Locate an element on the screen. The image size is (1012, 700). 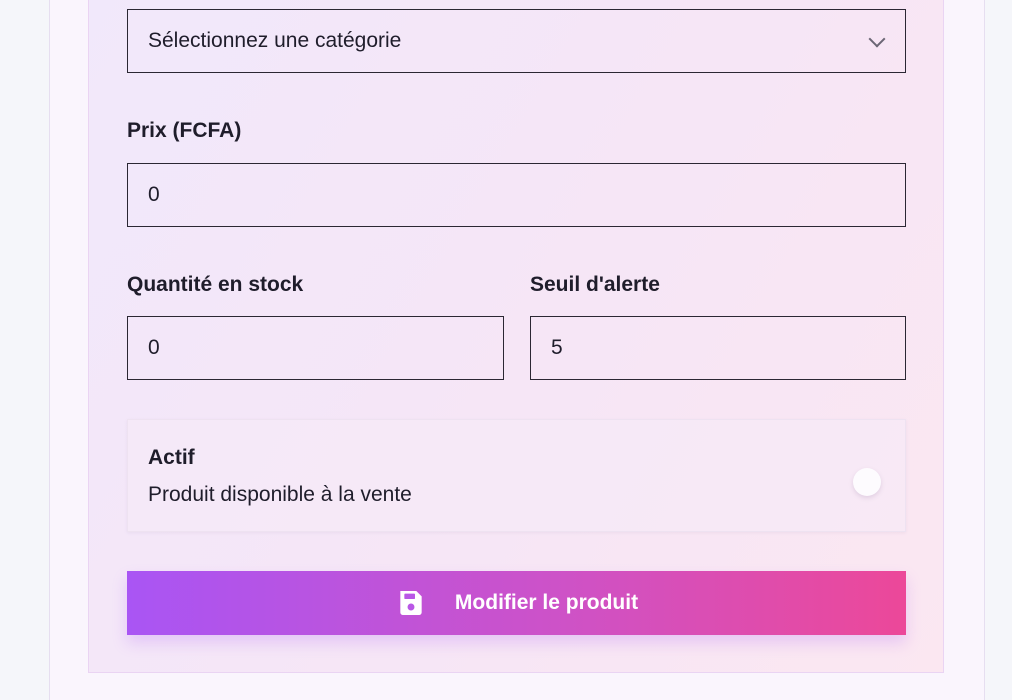
update-product-button: Modifier le produit is located at coordinates (516, 603).